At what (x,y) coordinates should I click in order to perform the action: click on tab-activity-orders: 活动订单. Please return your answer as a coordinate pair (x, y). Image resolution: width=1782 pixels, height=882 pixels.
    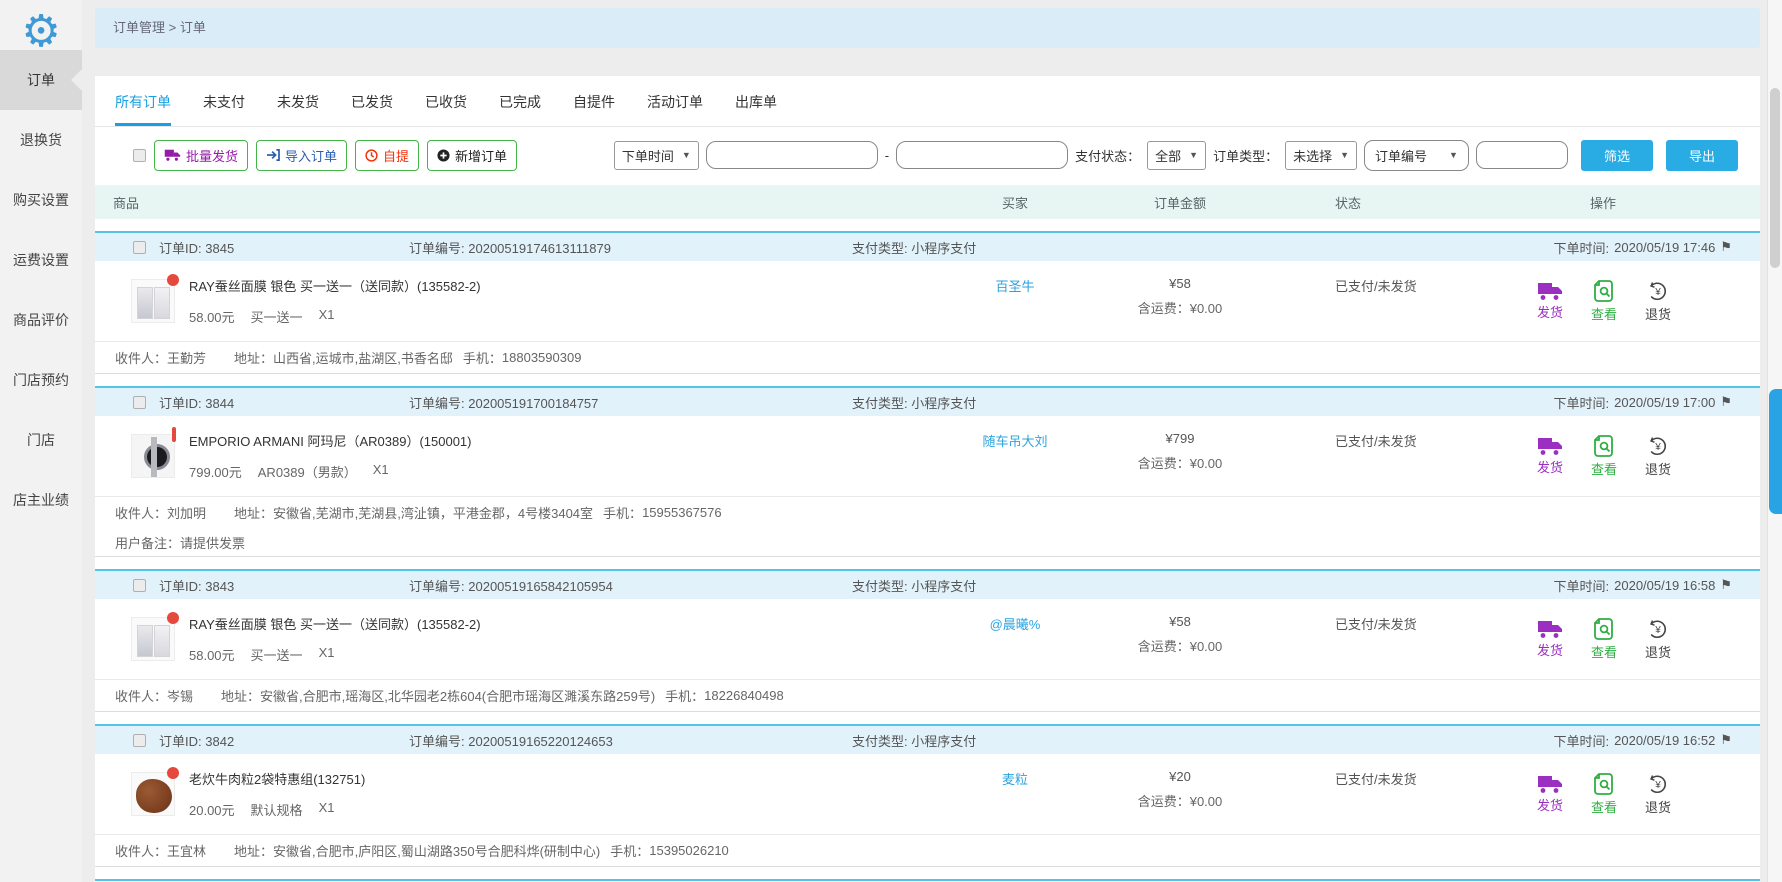
    Looking at the image, I should click on (675, 109).